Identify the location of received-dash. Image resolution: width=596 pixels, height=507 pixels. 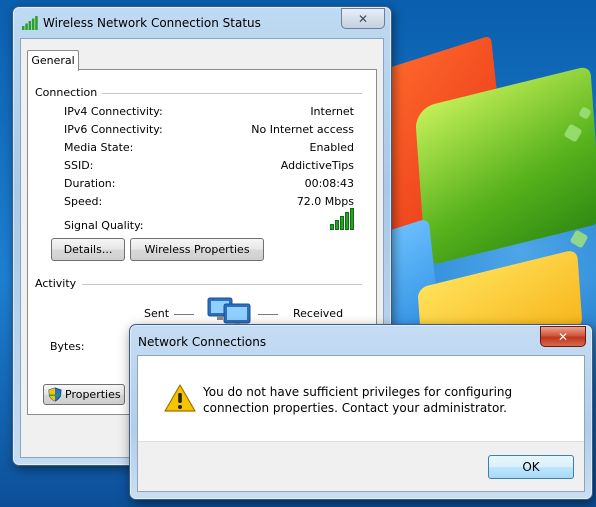
(268, 314).